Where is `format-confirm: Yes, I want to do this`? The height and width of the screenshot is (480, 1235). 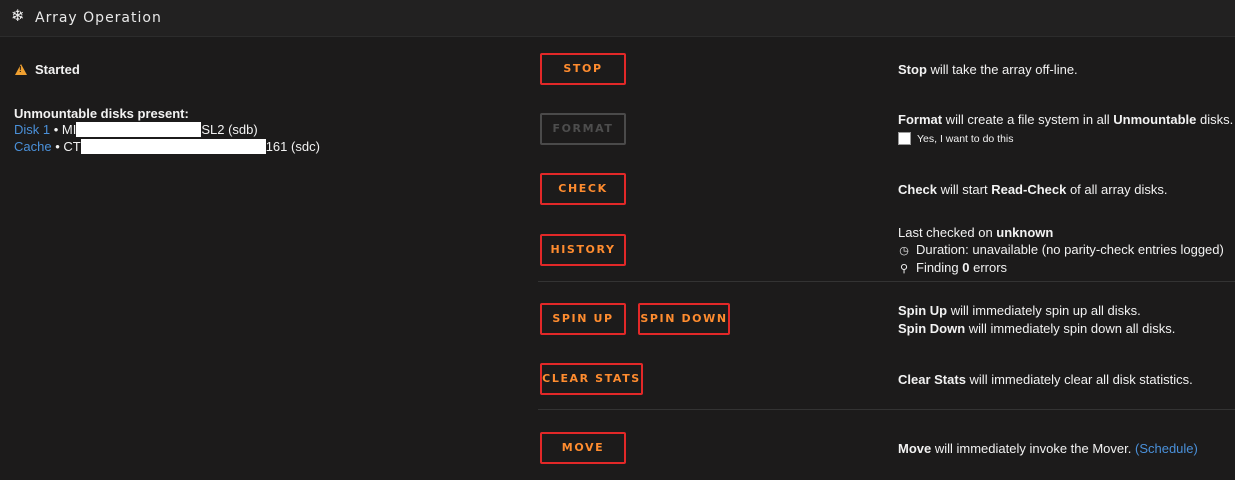
format-confirm: Yes, I want to do this is located at coordinates (956, 138).